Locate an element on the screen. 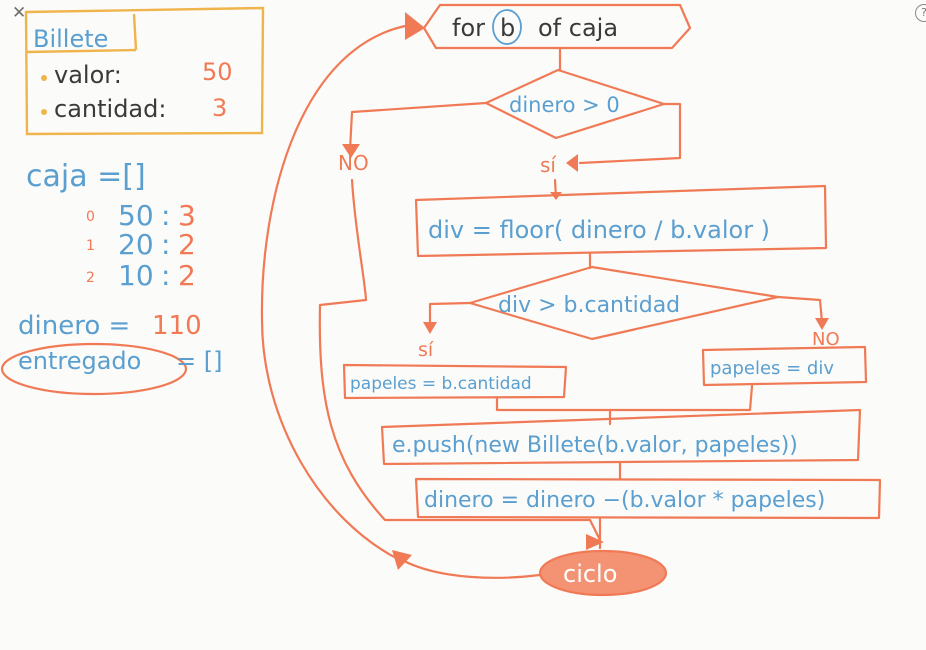  dinero-label: dinero = is located at coordinates (74, 326).